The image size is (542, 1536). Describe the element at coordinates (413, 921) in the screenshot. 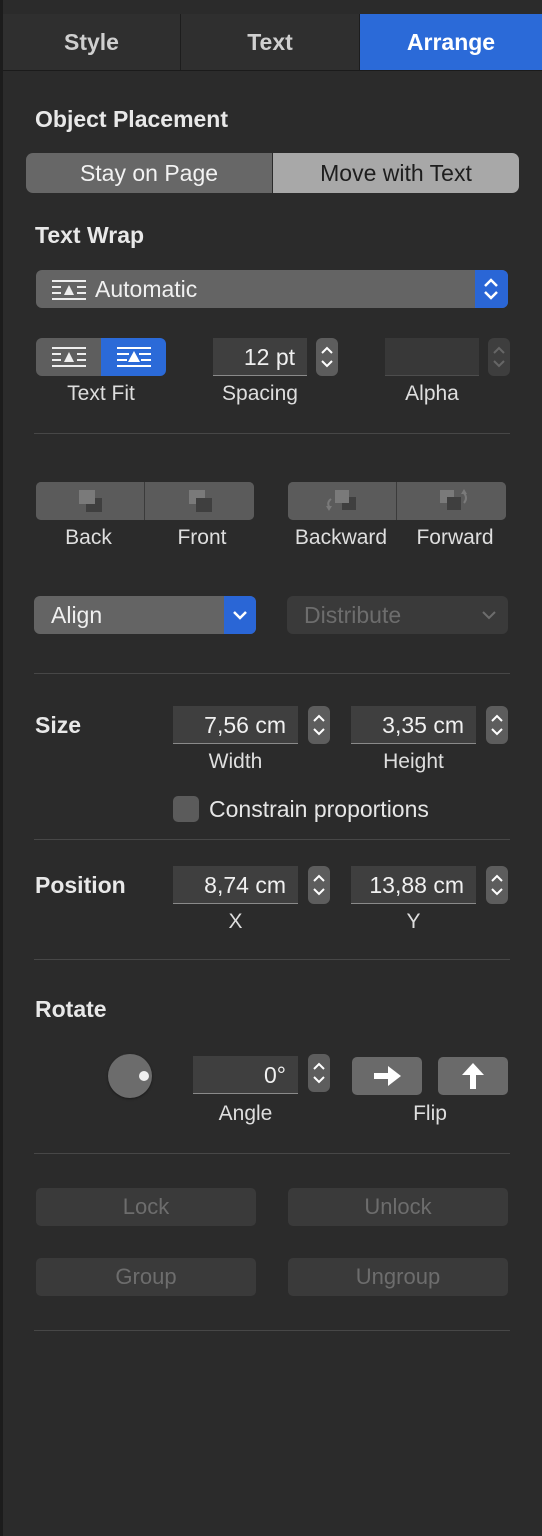

I see `y-label: Y` at that location.